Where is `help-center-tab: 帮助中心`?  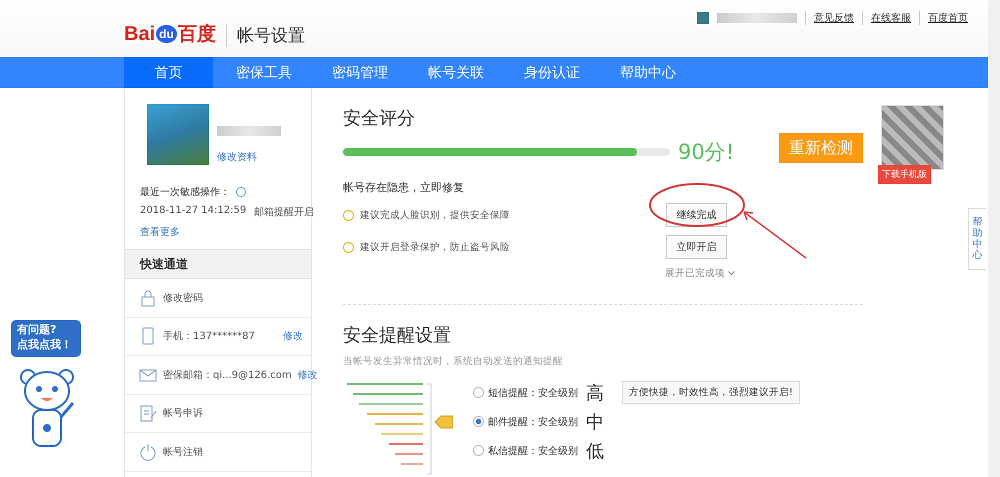 help-center-tab: 帮助中心 is located at coordinates (977, 239).